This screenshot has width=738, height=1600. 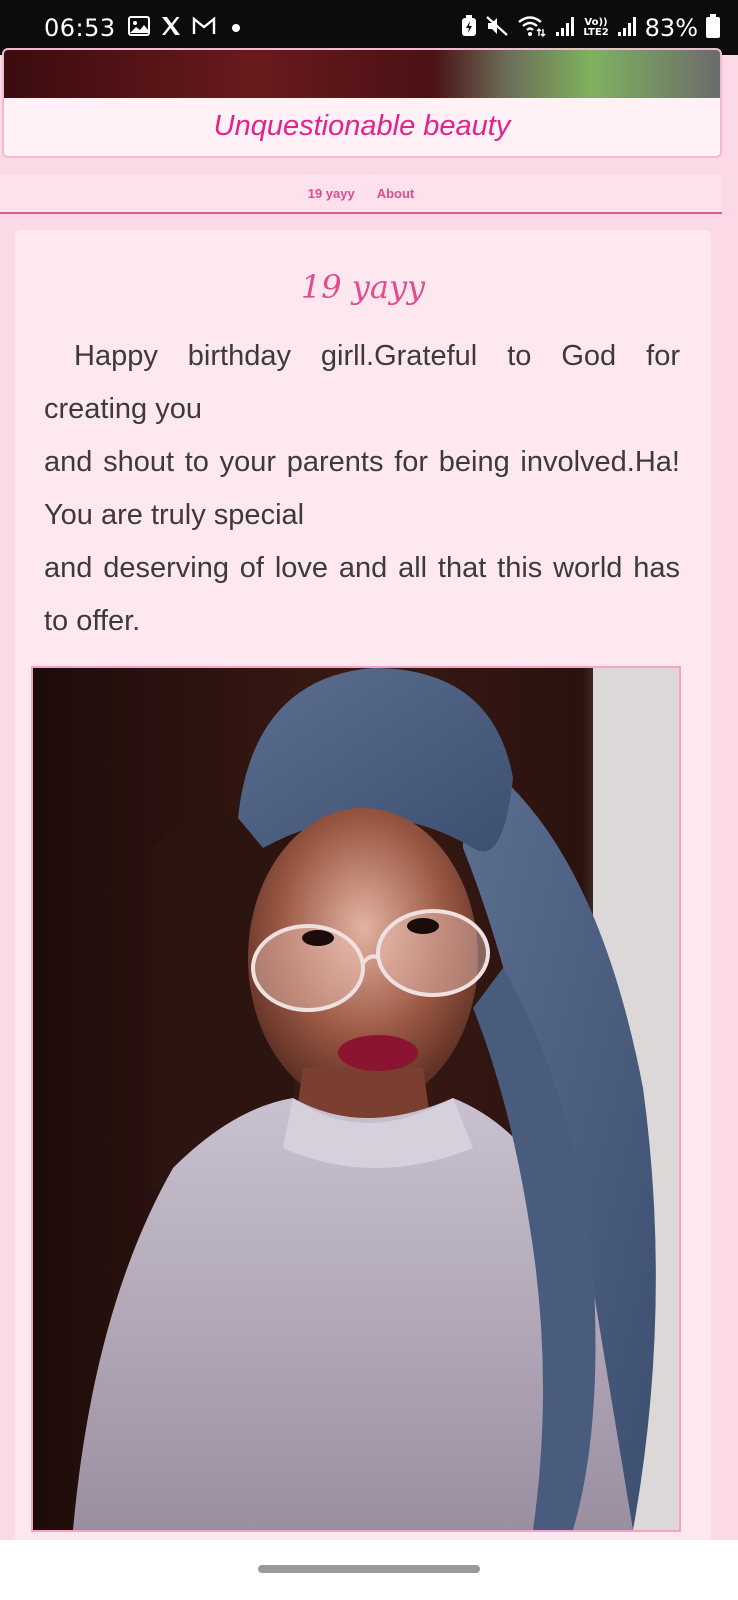 I want to click on status-right-icons: Vo)) LTE2 83%, so click(x=590, y=27).